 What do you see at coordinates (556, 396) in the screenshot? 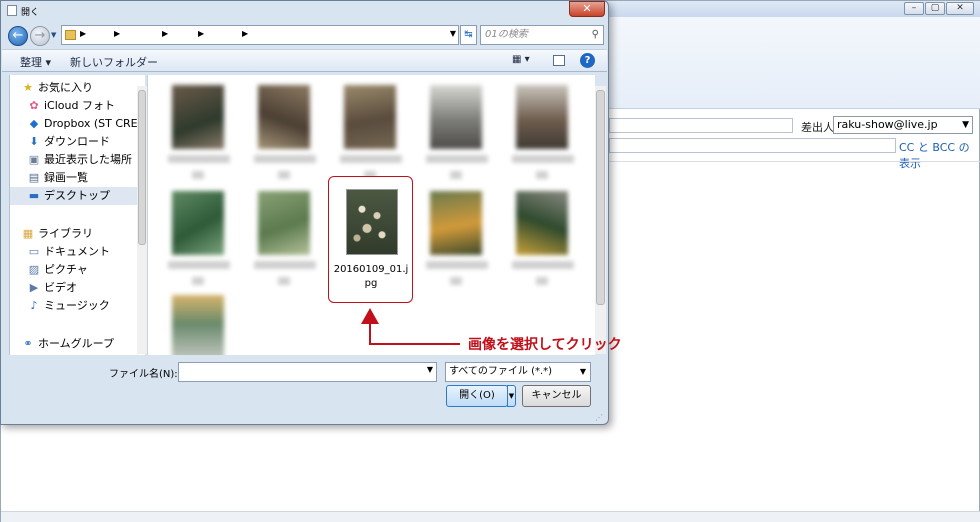
I see `cancel-button: キャンセル` at bounding box center [556, 396].